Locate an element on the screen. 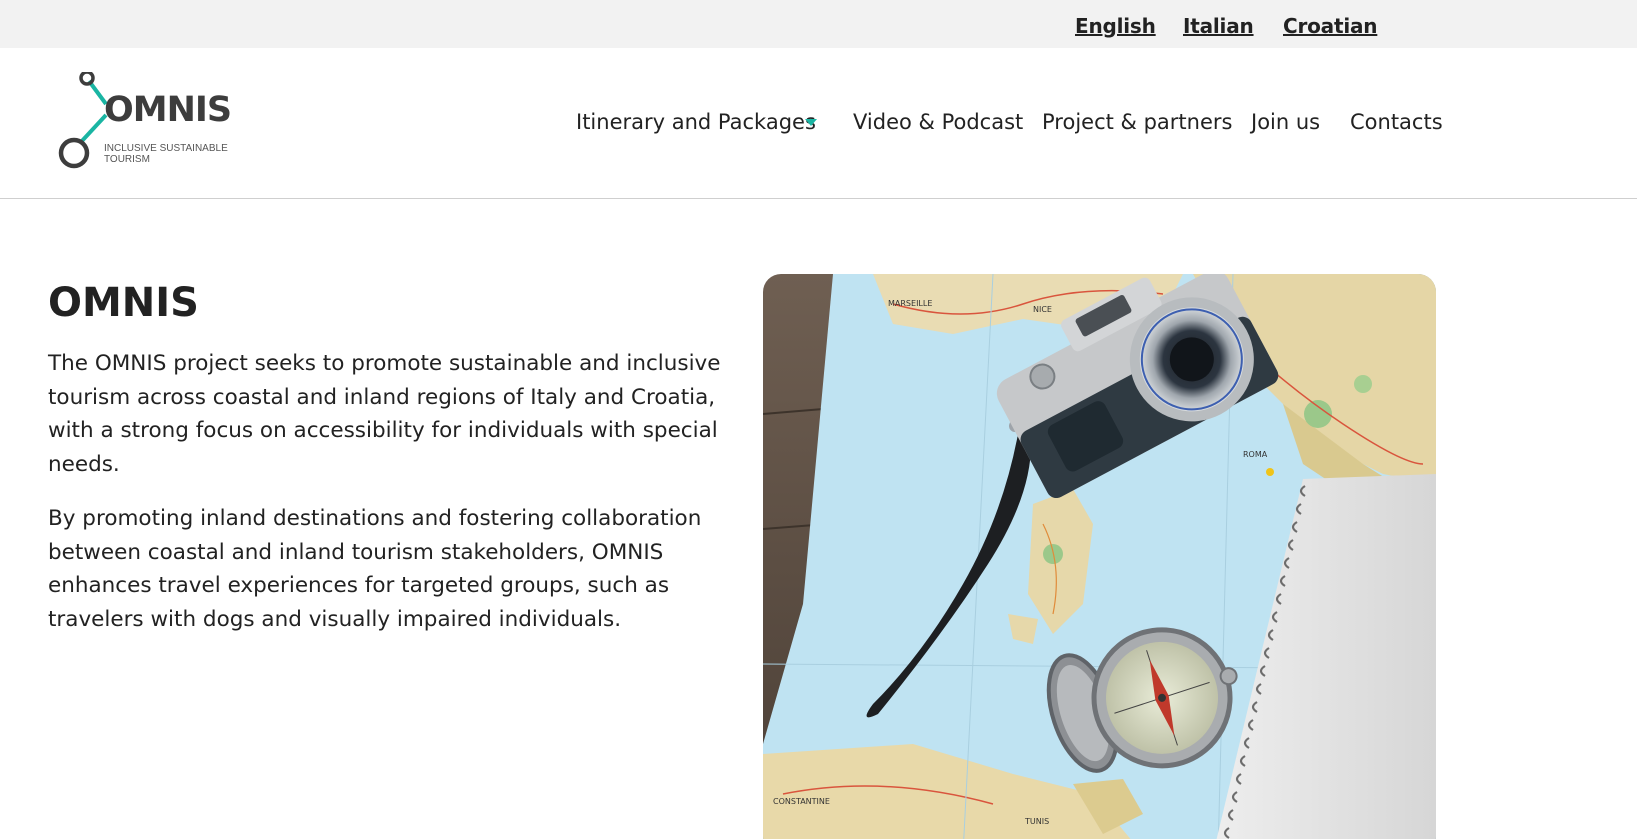  omnis-logo: OMNIS INCLUSIVE SUSTAINABLE TOURISM is located at coordinates (144, 124).